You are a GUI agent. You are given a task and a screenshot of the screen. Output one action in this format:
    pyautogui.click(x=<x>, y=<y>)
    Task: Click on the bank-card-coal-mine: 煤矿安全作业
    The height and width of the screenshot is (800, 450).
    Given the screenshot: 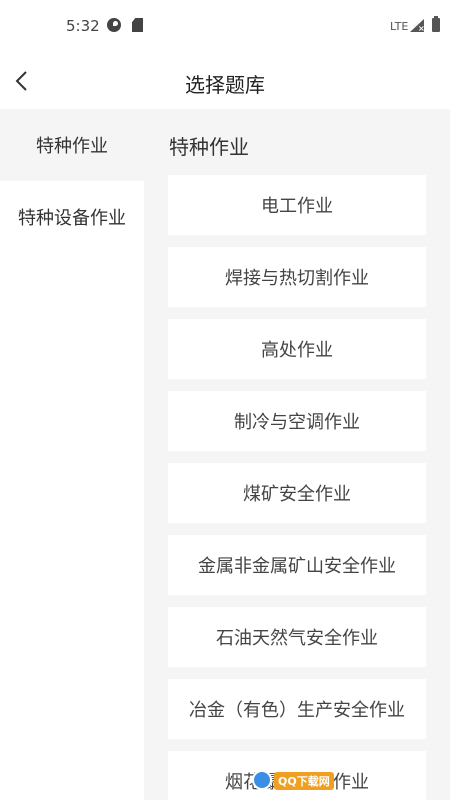 What is the action you would take?
    pyautogui.click(x=297, y=493)
    